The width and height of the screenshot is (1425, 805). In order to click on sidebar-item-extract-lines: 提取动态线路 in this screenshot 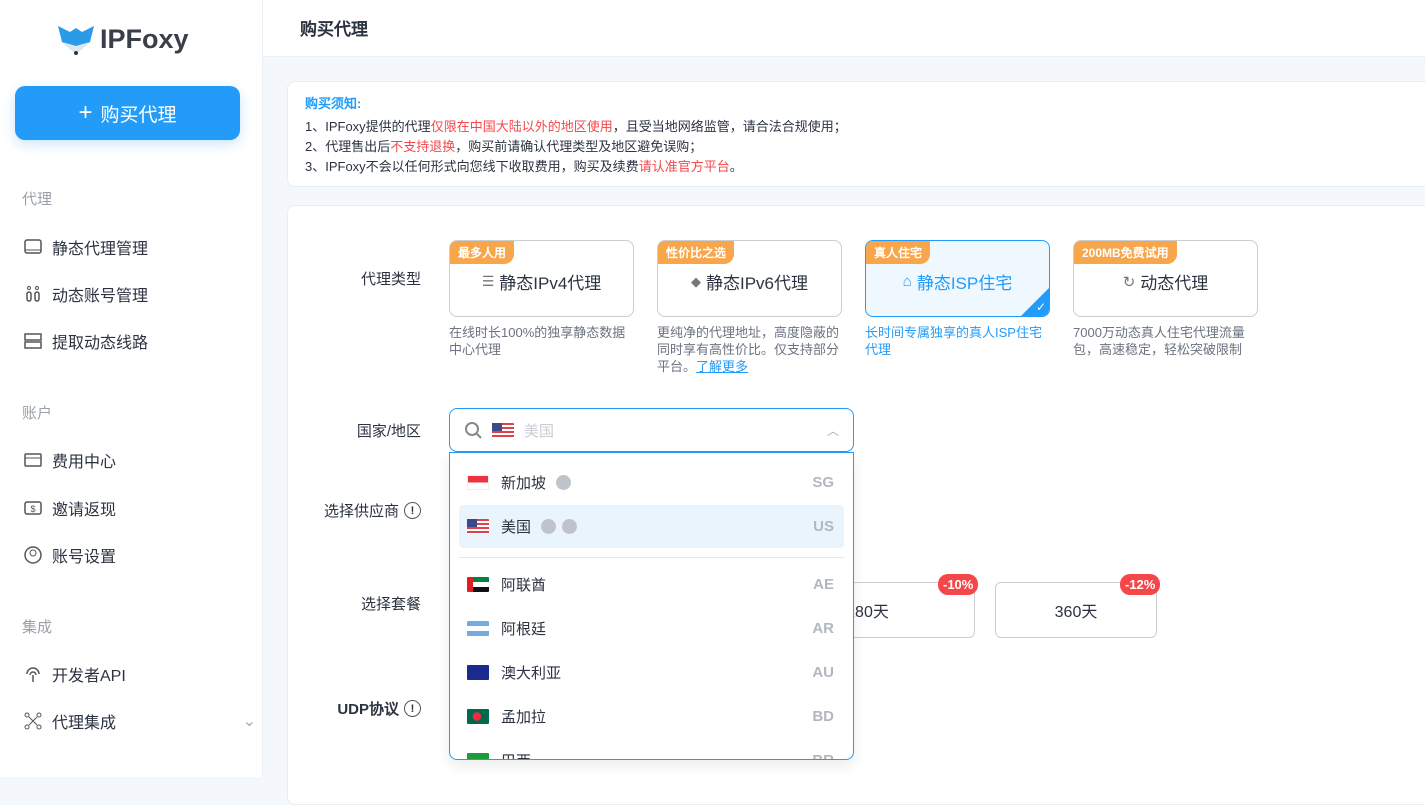, I will do `click(86, 341)`.